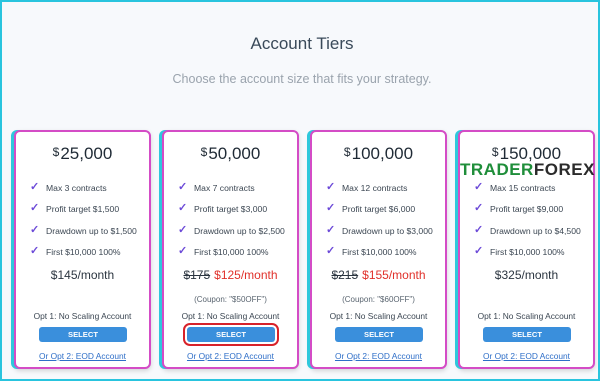 This screenshot has height=381, width=600. I want to click on feature-item: ✓ Drawdown up to $2,500, so click(231, 234).